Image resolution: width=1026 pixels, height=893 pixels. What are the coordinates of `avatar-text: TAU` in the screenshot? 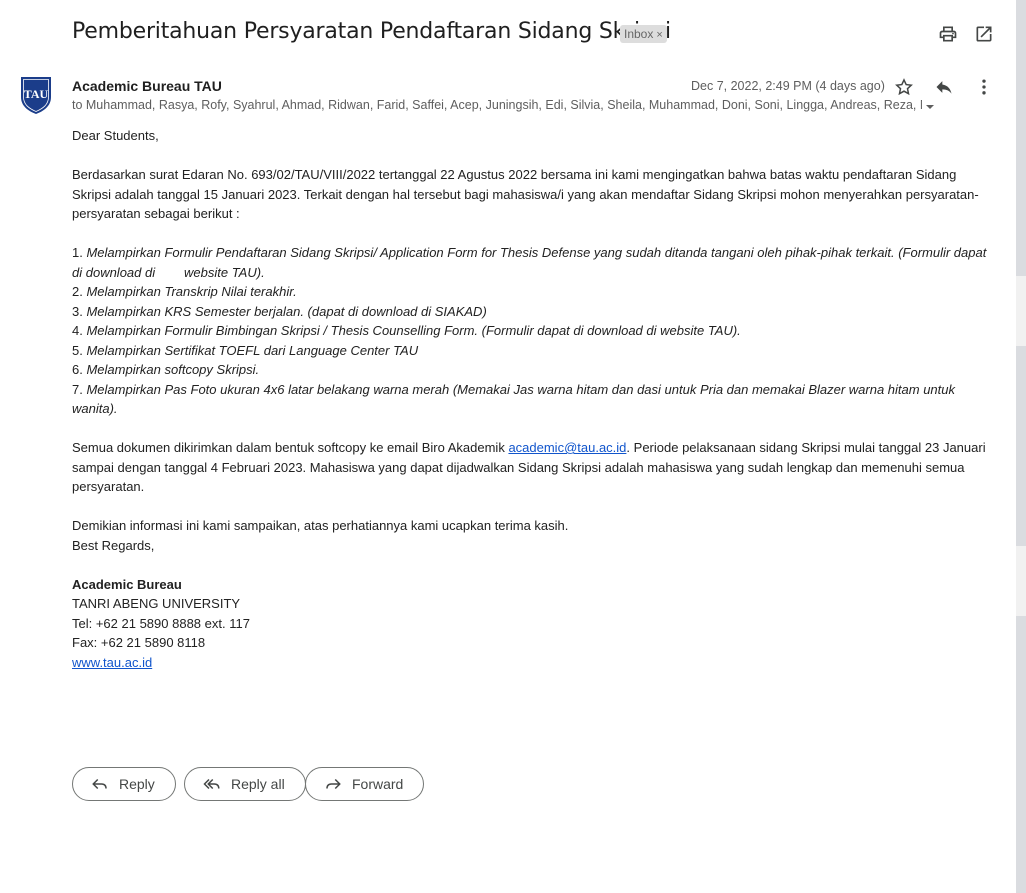 It's located at (36, 94).